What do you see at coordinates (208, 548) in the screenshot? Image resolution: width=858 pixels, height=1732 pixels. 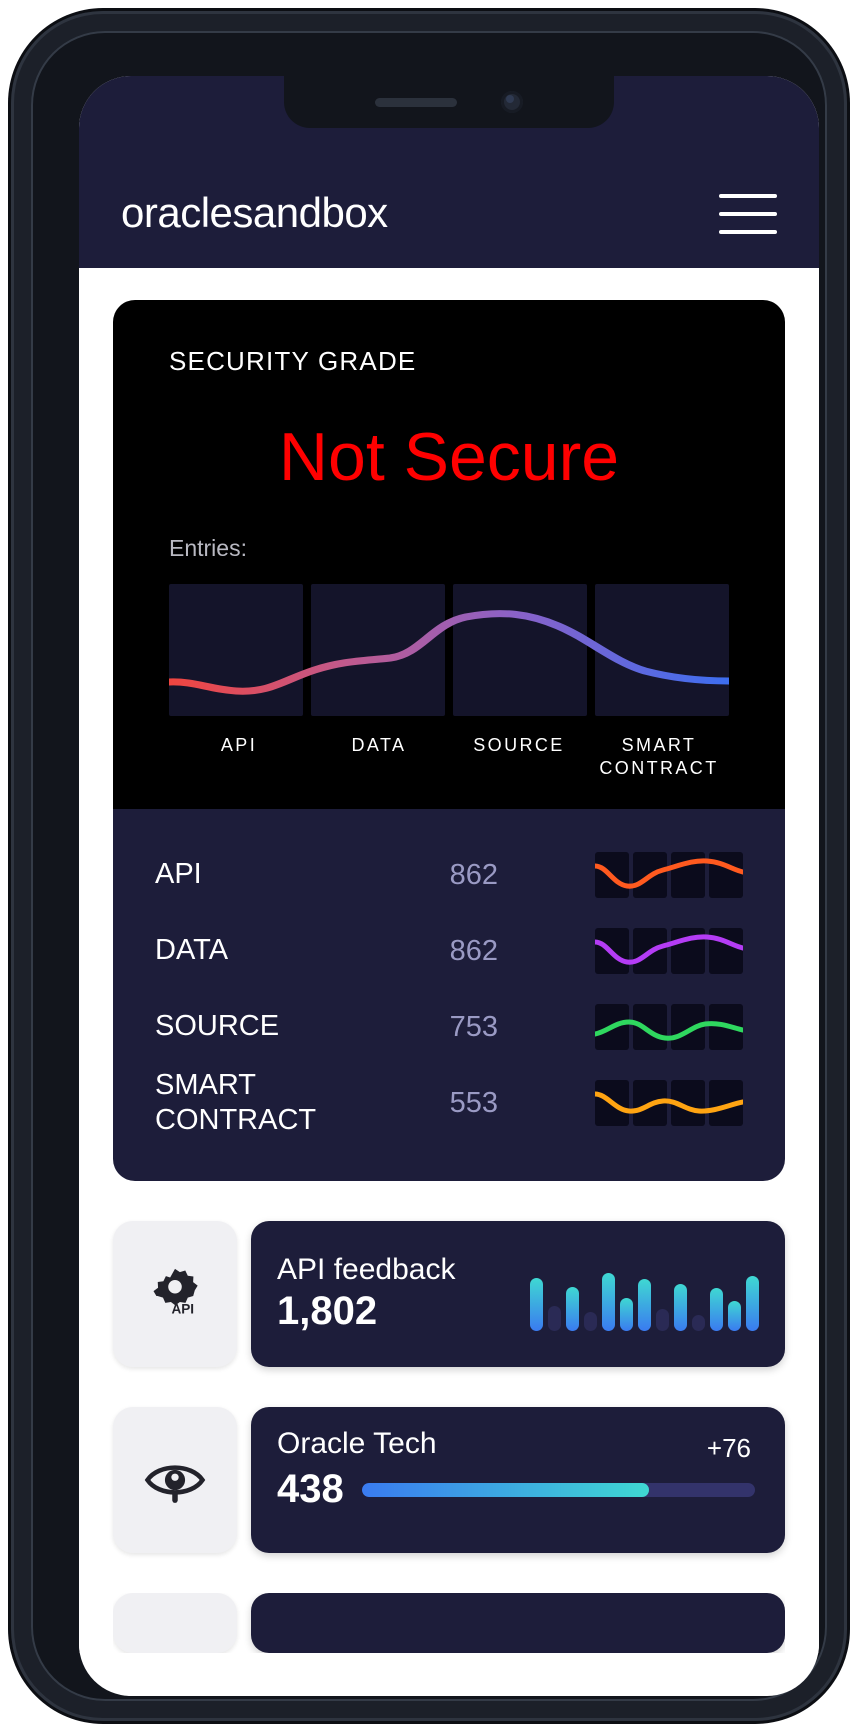 I see `entries-label: Entries:` at bounding box center [208, 548].